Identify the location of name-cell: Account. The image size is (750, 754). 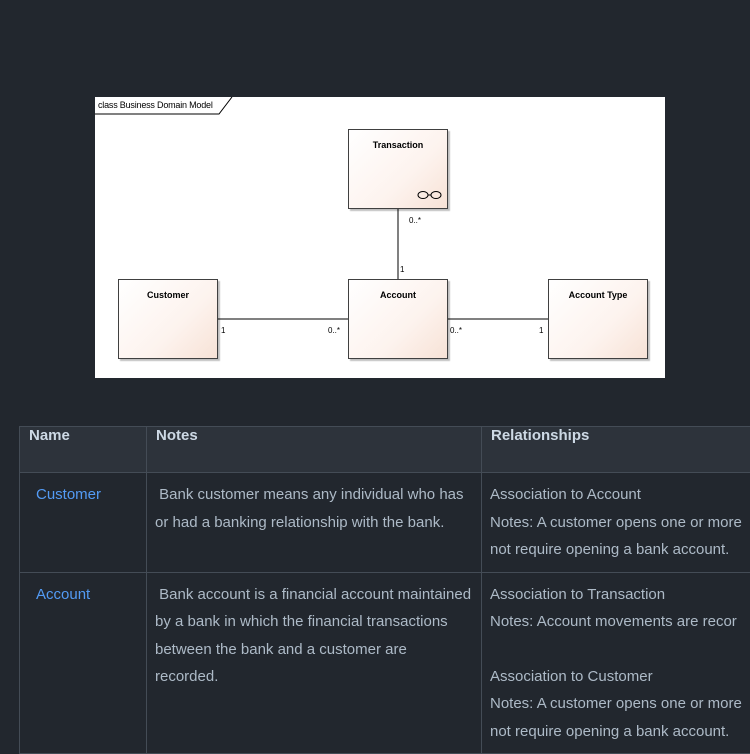
(83, 663).